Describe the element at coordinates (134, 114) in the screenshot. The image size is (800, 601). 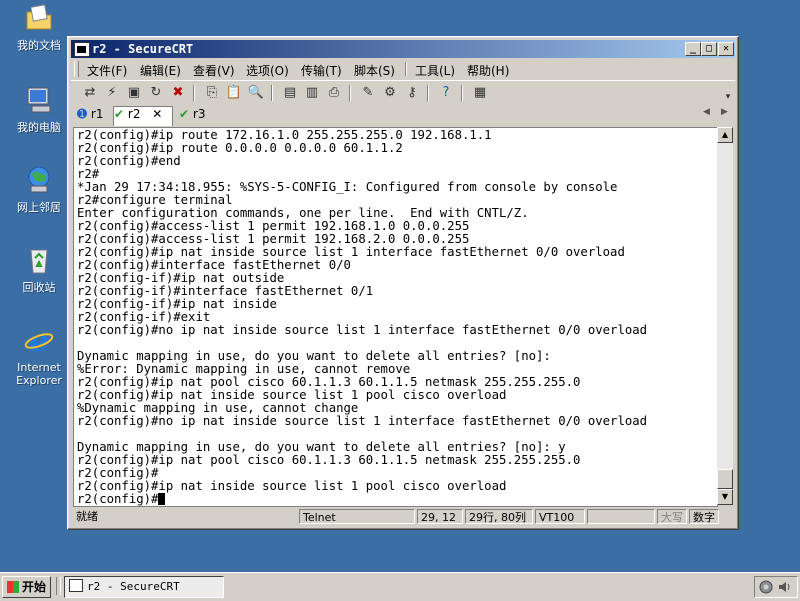
I see `tab-label: r2` at that location.